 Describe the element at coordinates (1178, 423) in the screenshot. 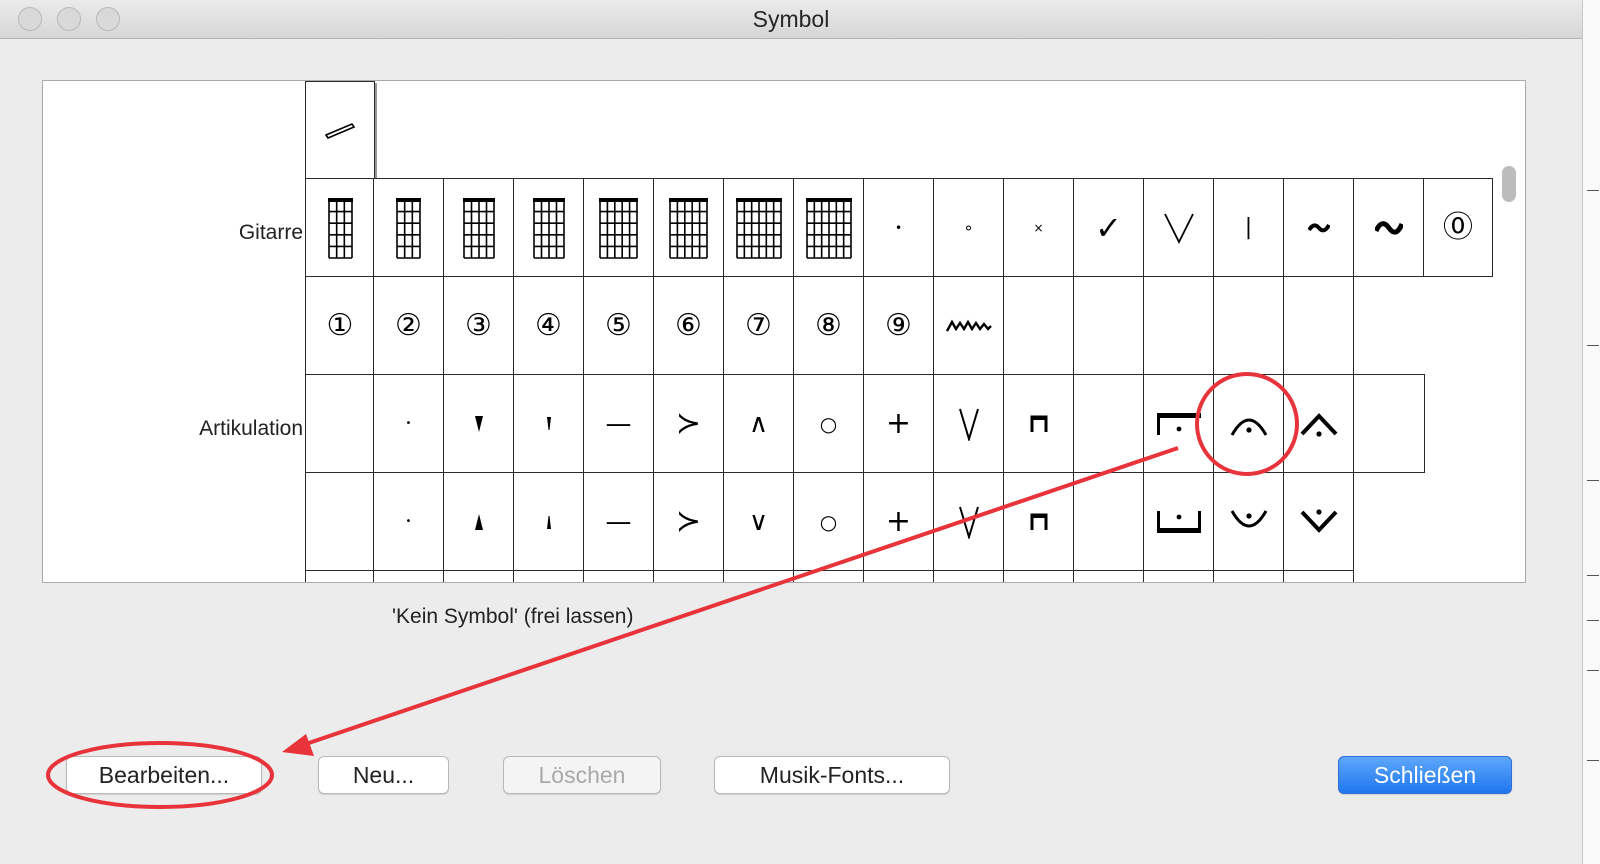

I see `symbol-cell-fermata-square-icon` at that location.